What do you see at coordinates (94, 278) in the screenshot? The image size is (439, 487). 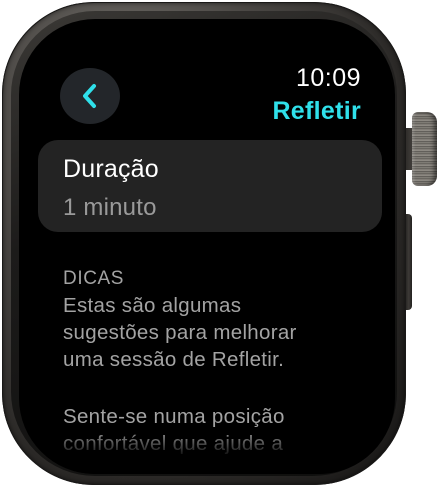 I see `tips-heading: DICAS` at bounding box center [94, 278].